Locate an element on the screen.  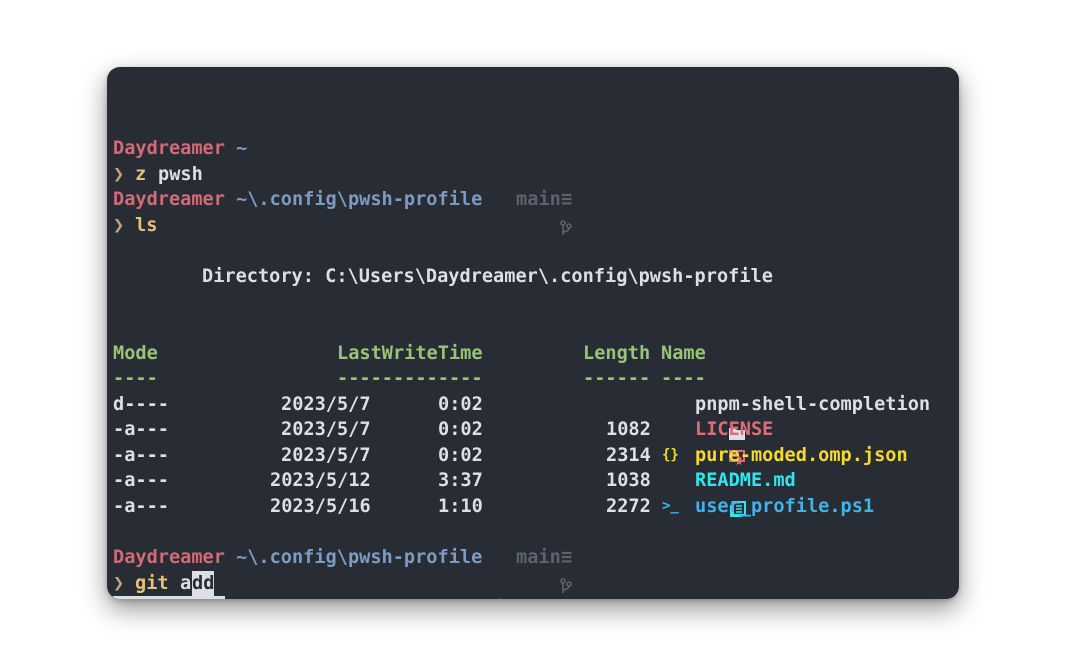
header-mode: Mode is located at coordinates (135, 353).